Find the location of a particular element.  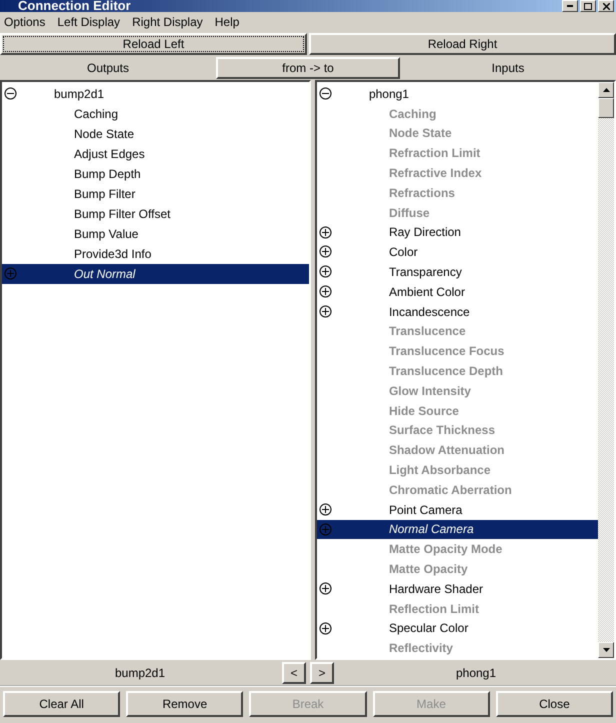

attribute-row: Point Camera is located at coordinates (457, 510).